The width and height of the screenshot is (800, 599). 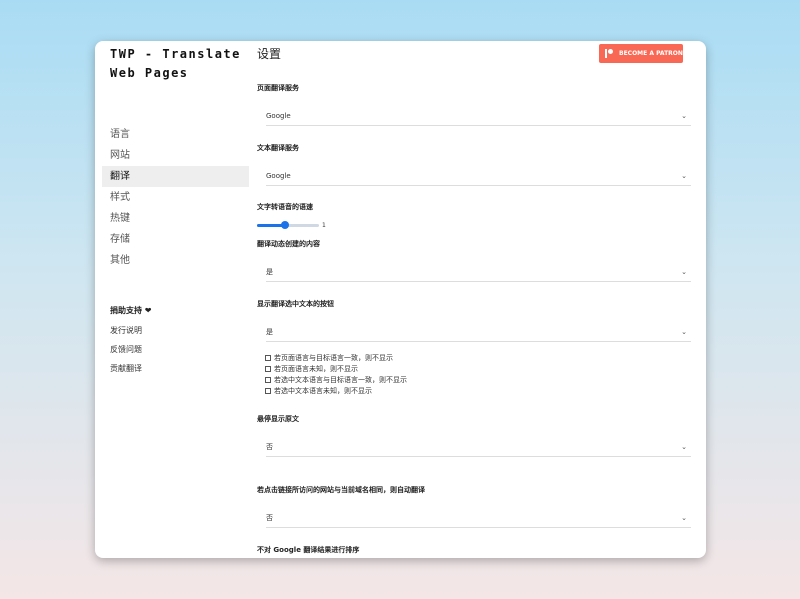 I want to click on donate-link: 捐助支持 ❤, so click(x=131, y=315).